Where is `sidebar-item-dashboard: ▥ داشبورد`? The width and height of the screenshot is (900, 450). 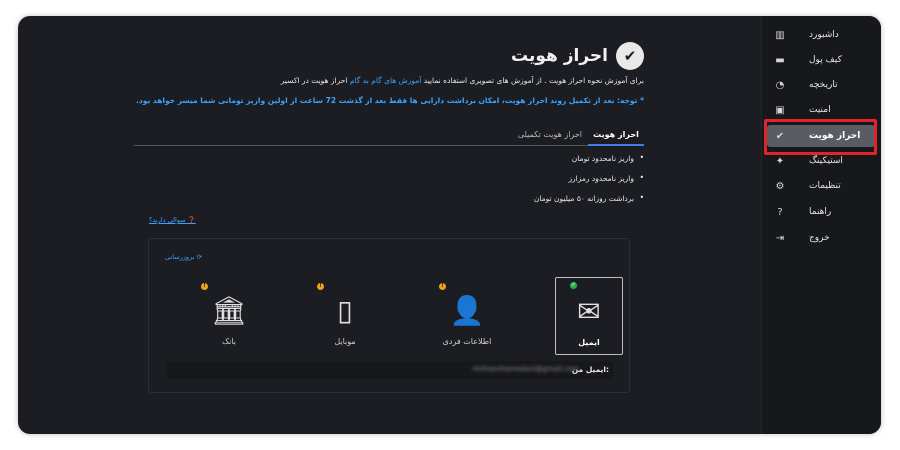
sidebar-item-dashboard: ▥ داشبورد is located at coordinates (821, 35).